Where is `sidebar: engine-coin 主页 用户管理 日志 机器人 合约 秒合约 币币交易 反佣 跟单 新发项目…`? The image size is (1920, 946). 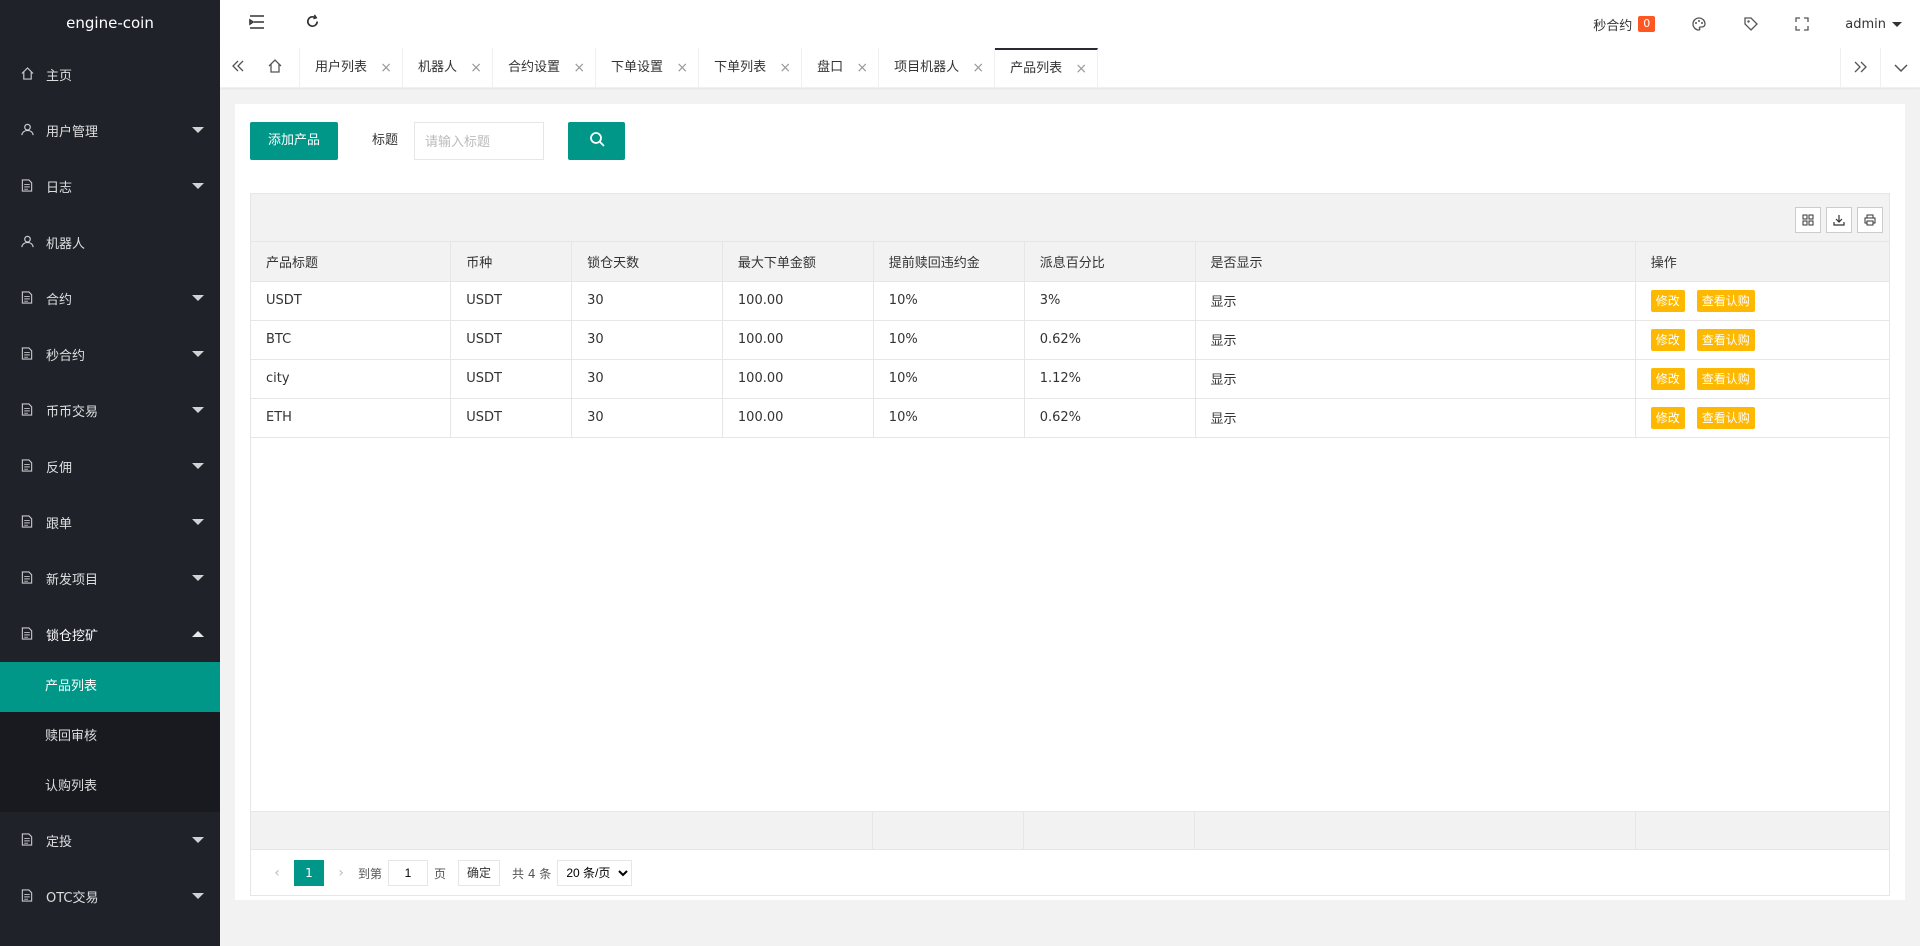
sidebar: engine-coin 主页 用户管理 日志 机器人 合约 秒合约 币币交易 反佣 跟单 新发项目… is located at coordinates (110, 473).